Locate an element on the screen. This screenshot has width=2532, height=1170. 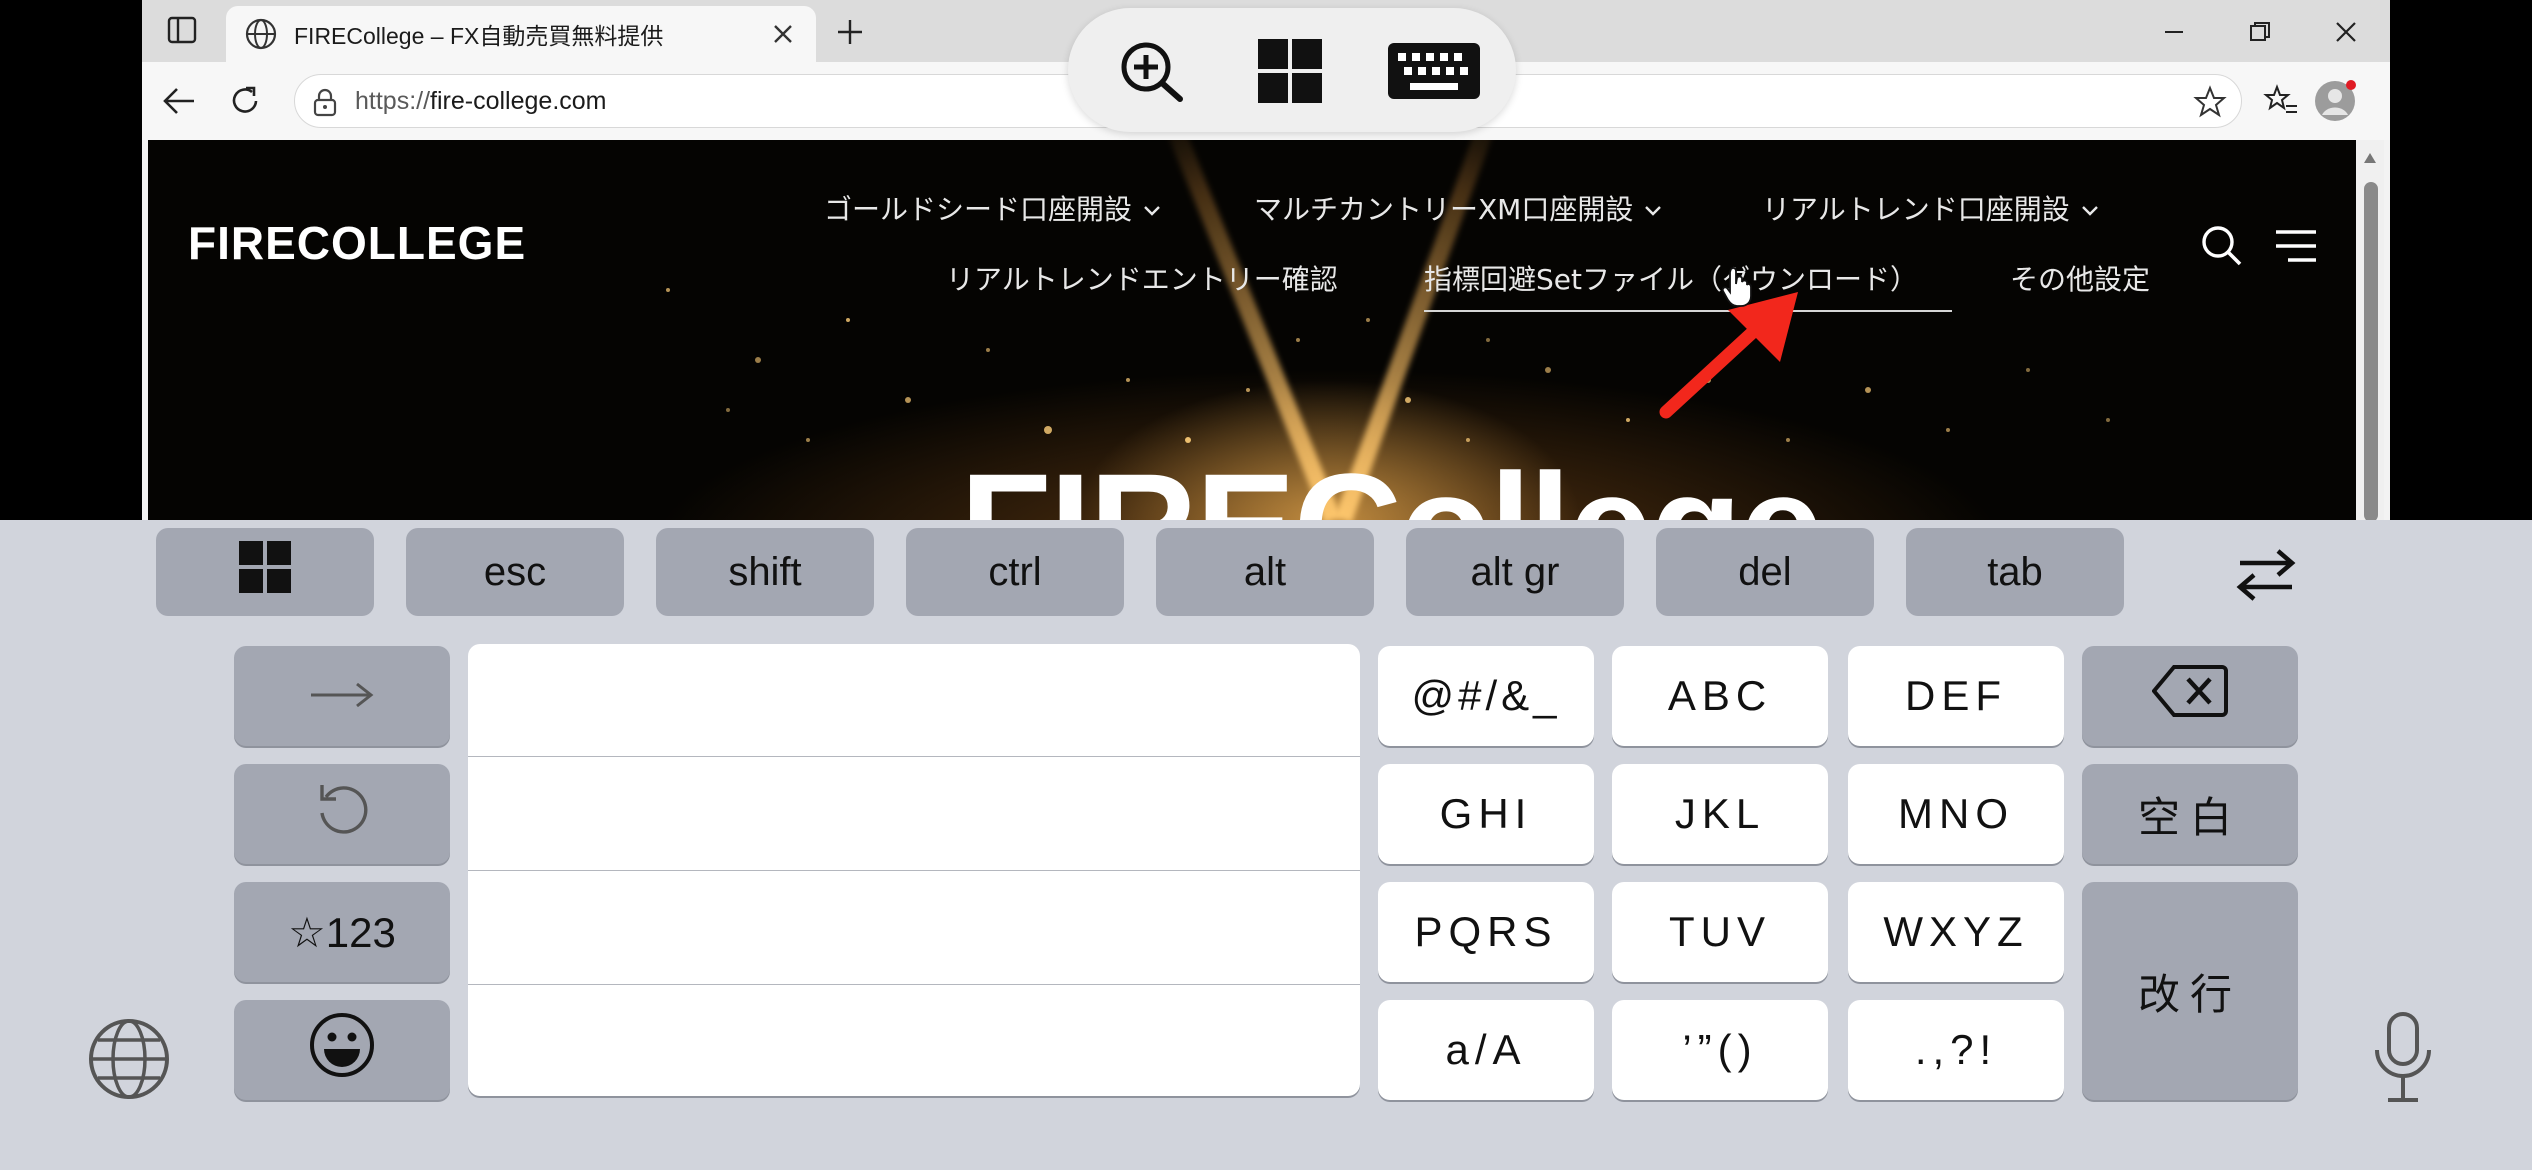
active-tab: FIRECollege – FX自動売買無料提供 is located at coordinates (521, 34).